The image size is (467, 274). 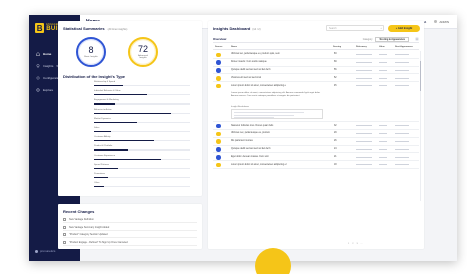 I want to click on search-placeholder: Search, so click(x=333, y=28).